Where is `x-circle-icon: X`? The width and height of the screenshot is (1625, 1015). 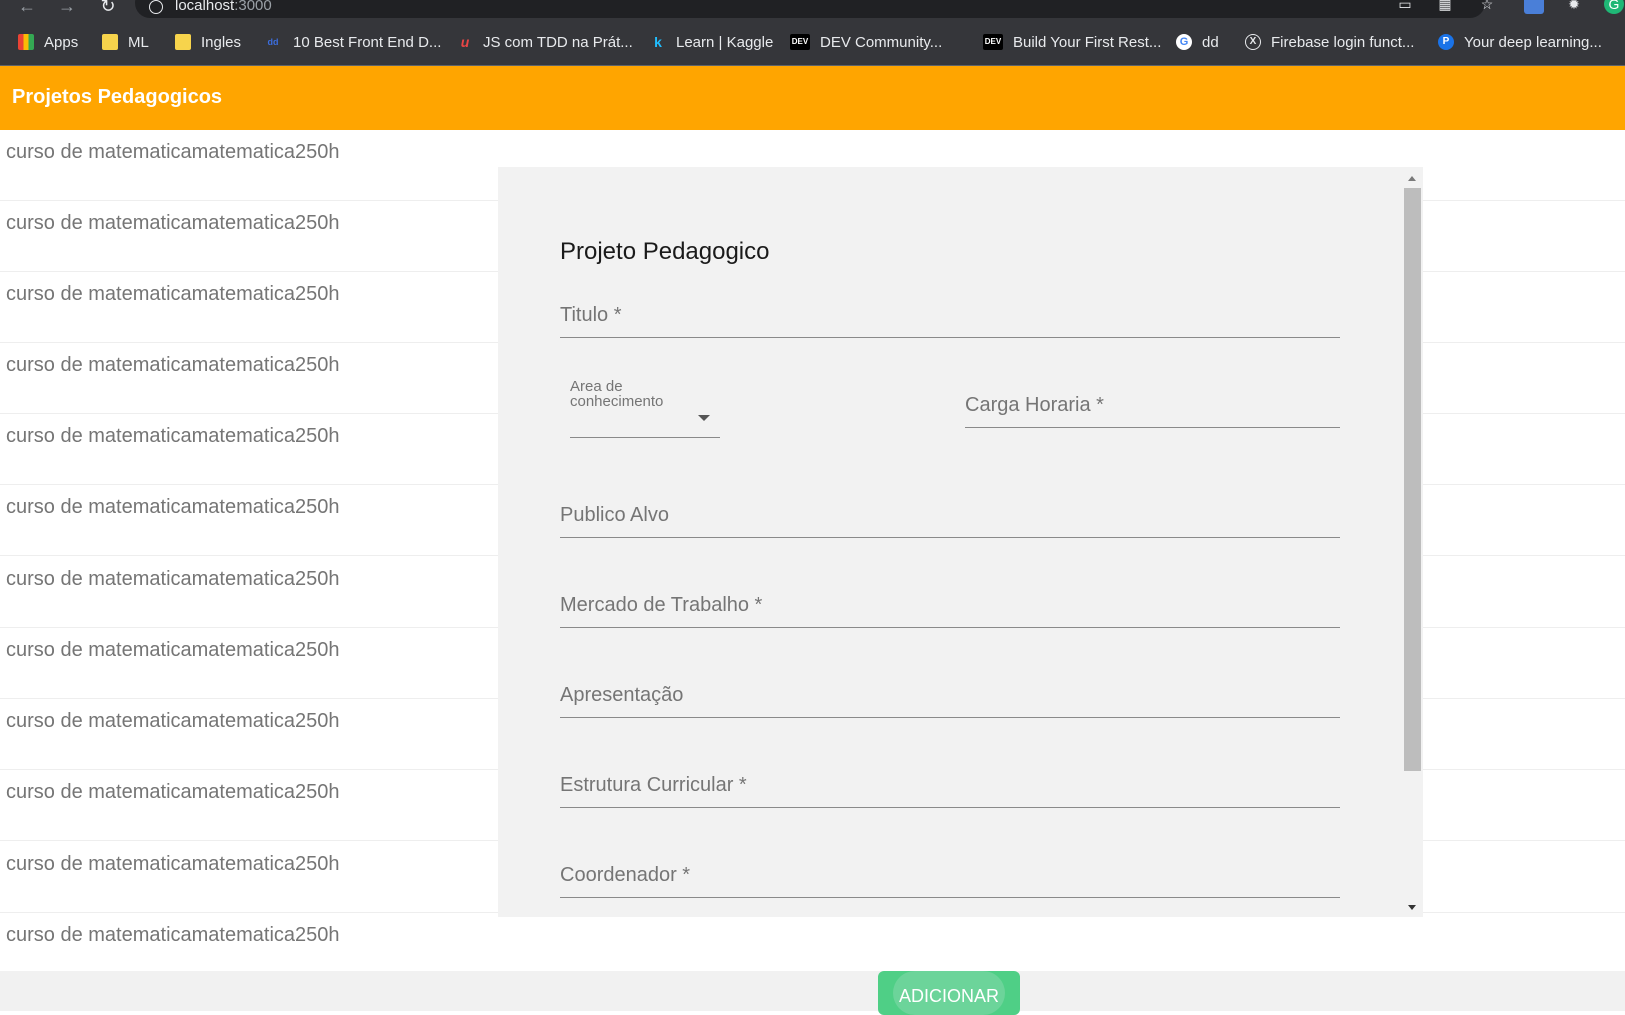
x-circle-icon: X is located at coordinates (1253, 42).